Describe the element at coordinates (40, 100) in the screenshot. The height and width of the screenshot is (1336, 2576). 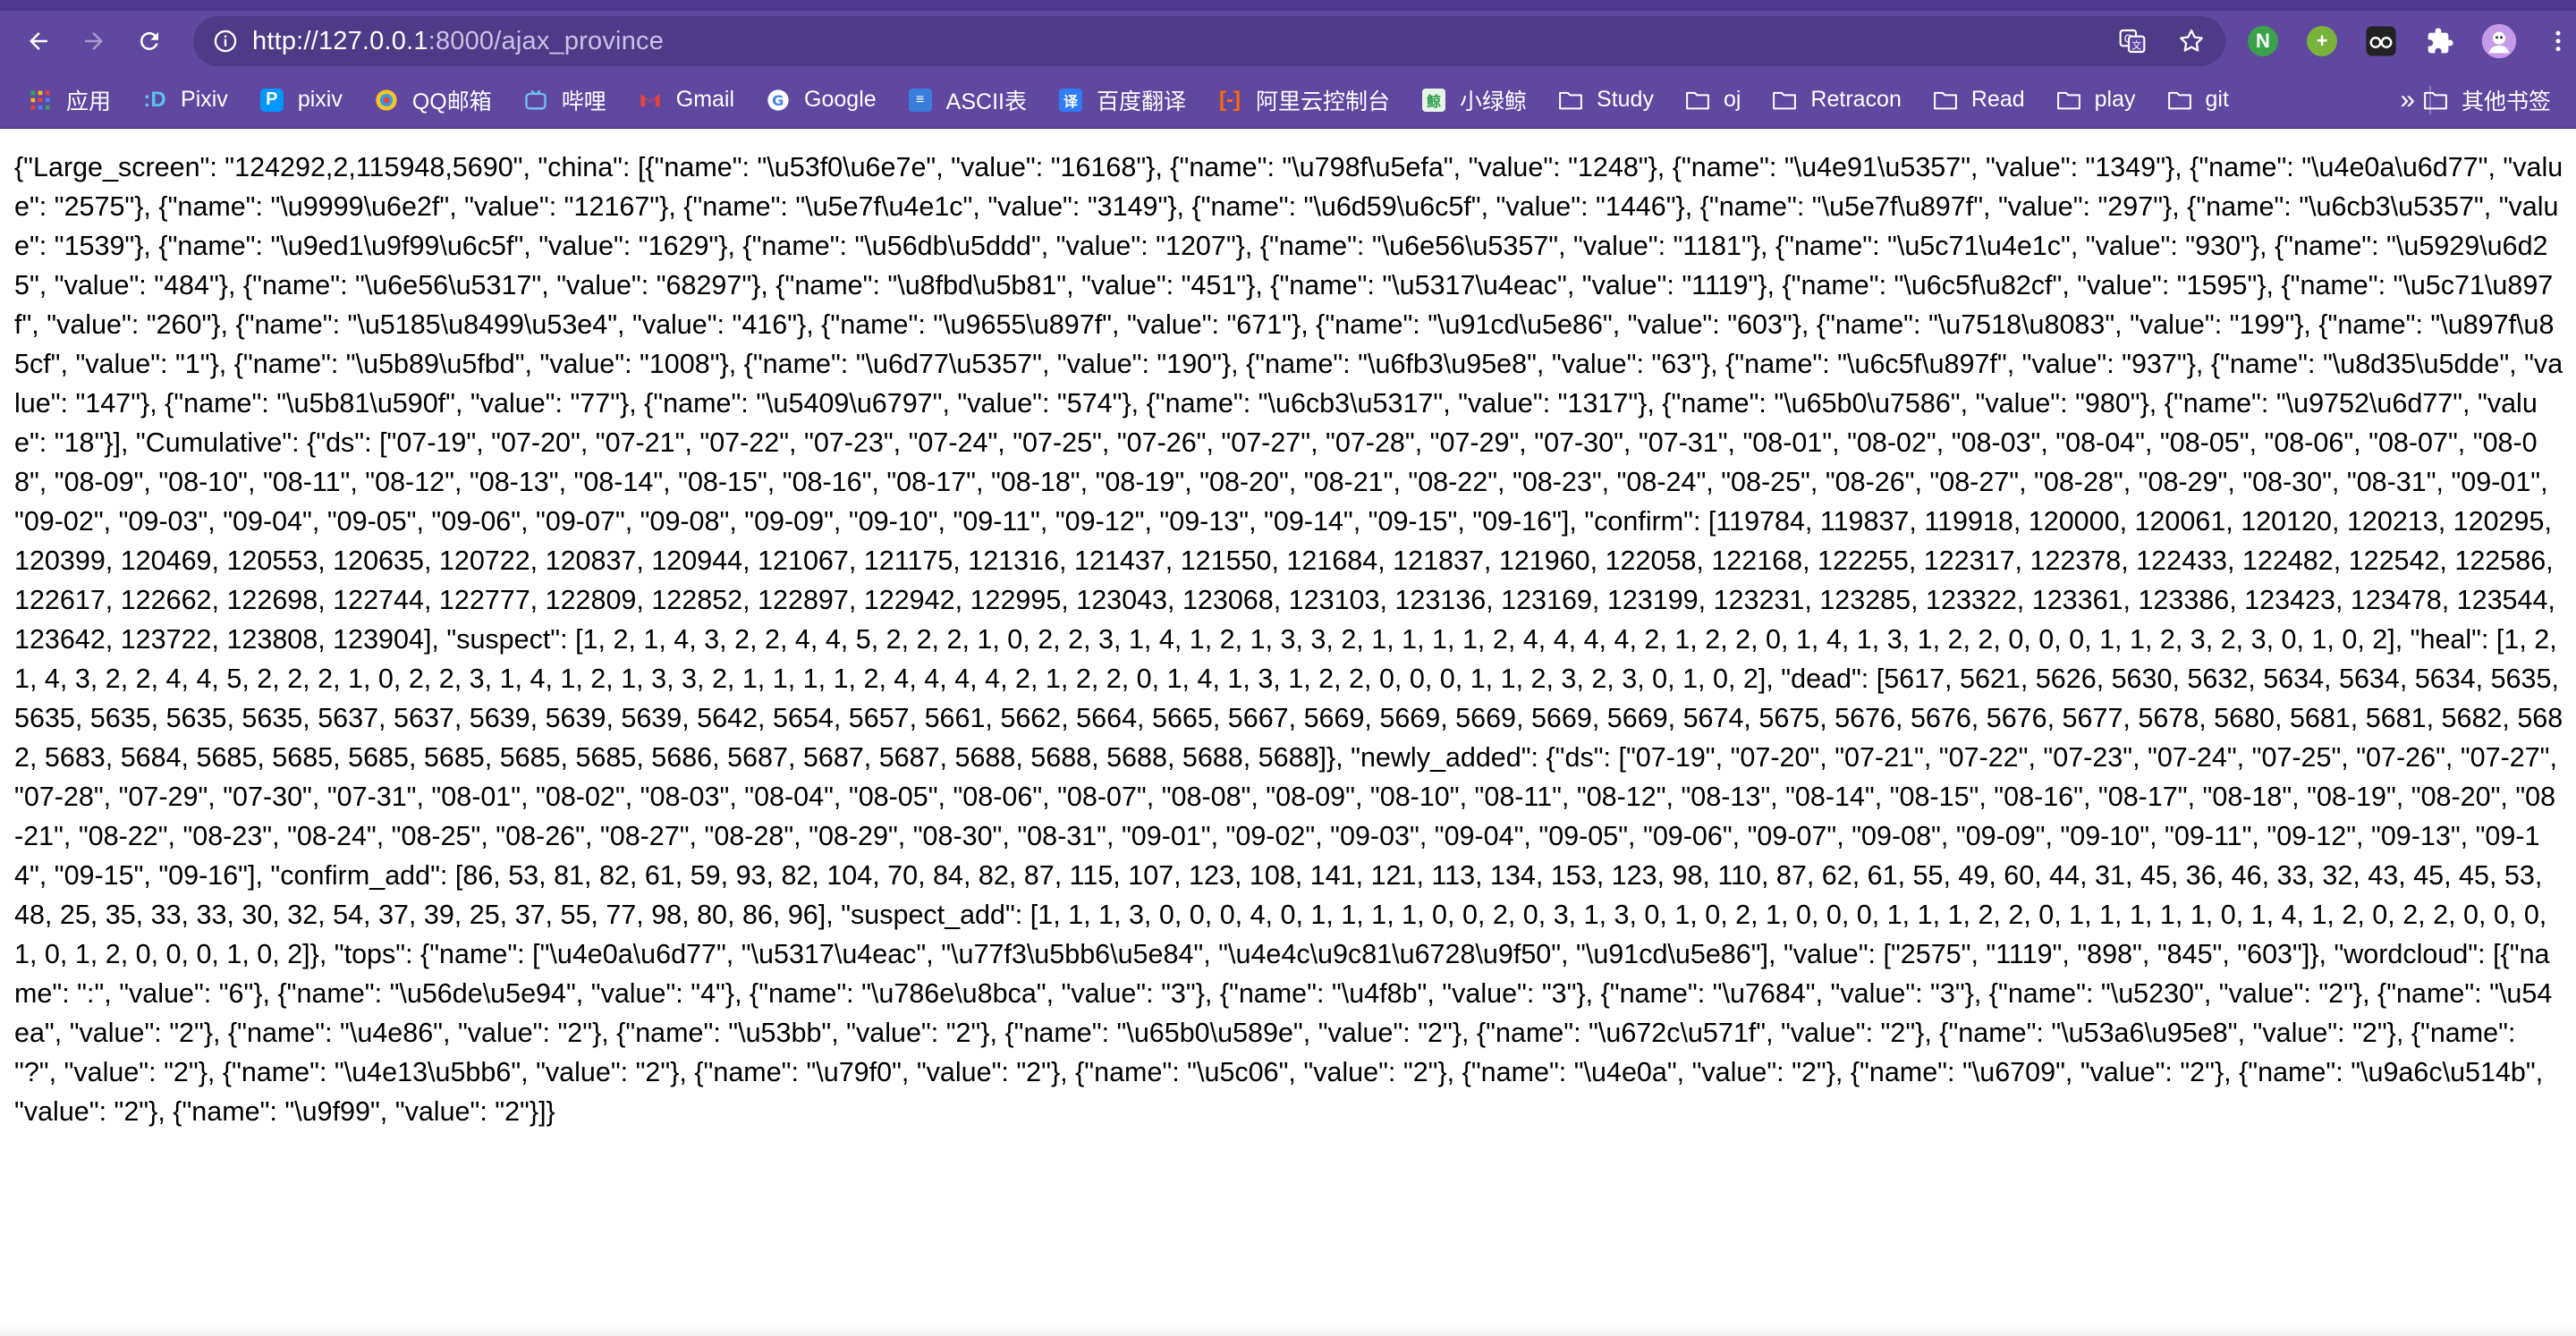
I see `apps-grid-icon` at that location.